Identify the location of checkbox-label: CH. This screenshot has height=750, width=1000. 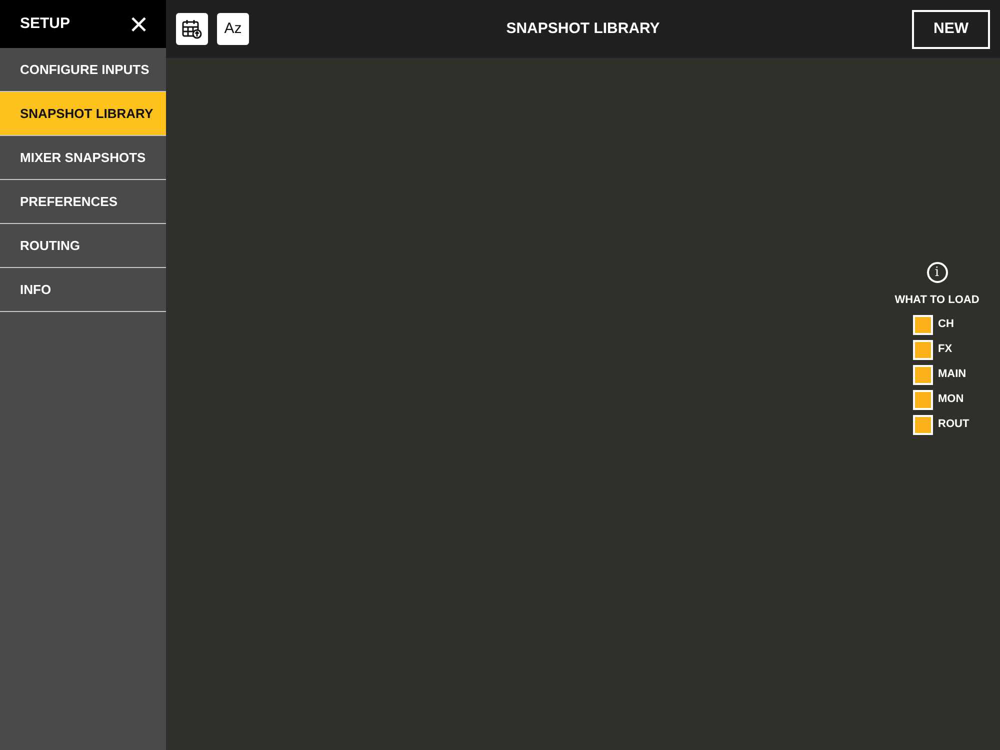
(946, 324).